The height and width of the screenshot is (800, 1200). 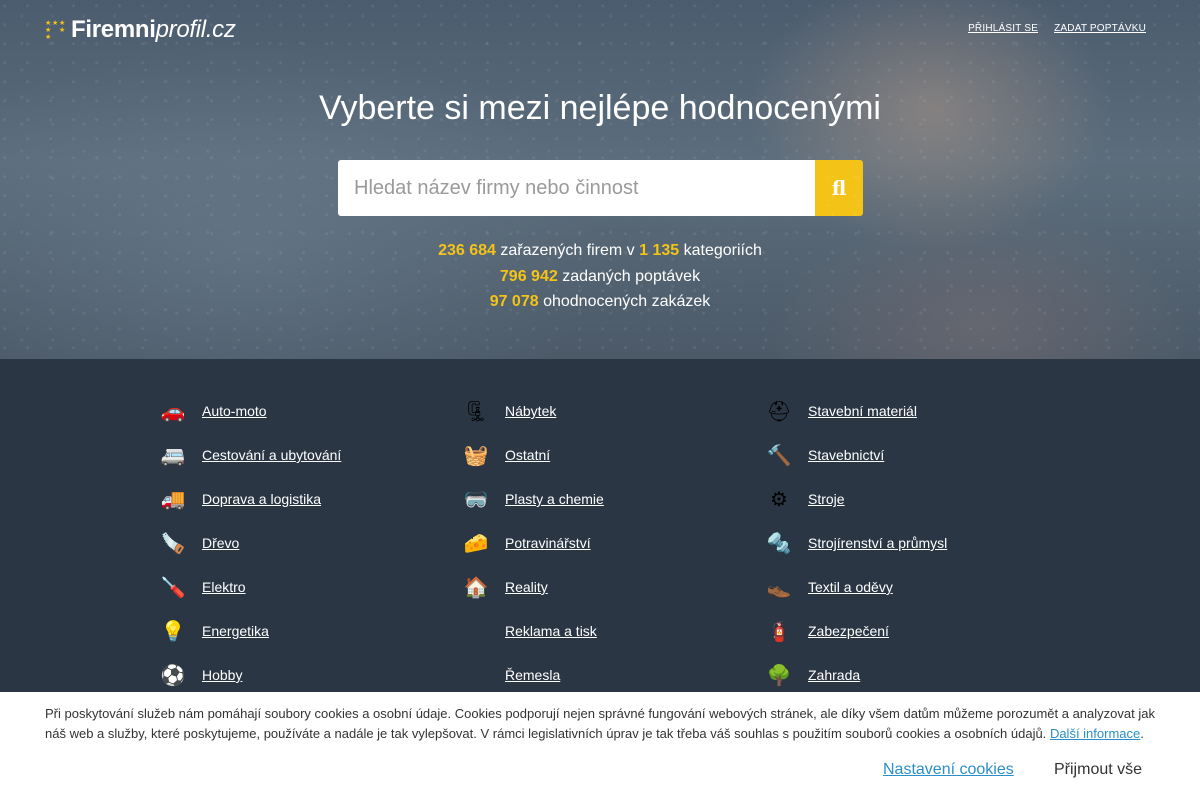 What do you see at coordinates (224, 587) in the screenshot?
I see `category-link: Elektro` at bounding box center [224, 587].